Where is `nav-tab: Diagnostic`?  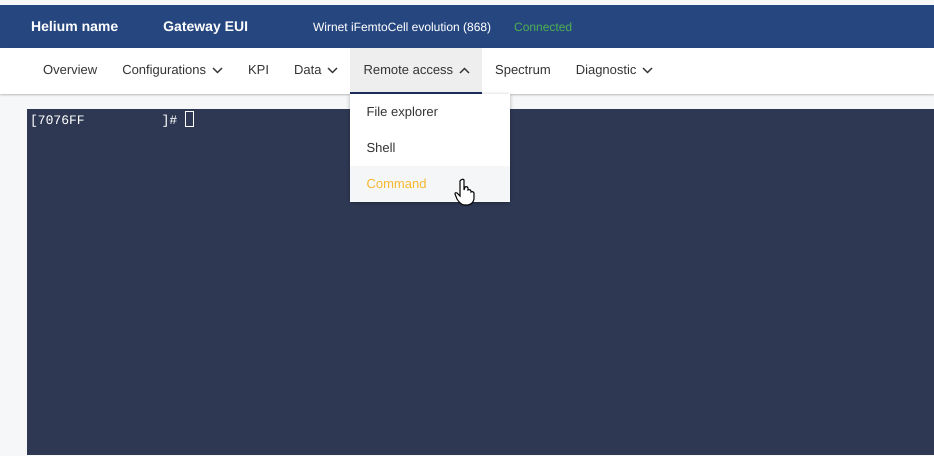
nav-tab: Diagnostic is located at coordinates (614, 71).